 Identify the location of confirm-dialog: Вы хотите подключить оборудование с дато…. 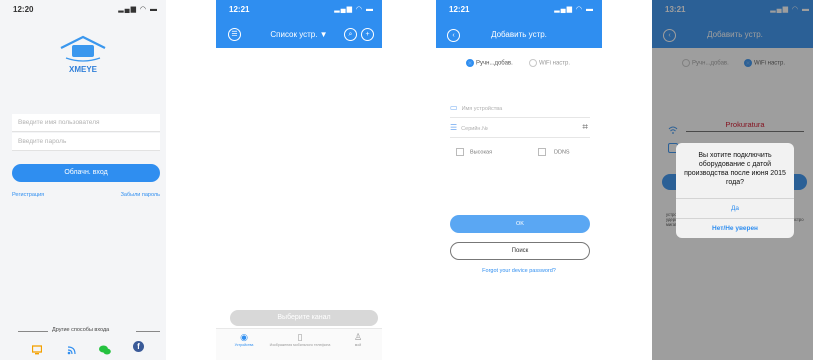
(735, 190).